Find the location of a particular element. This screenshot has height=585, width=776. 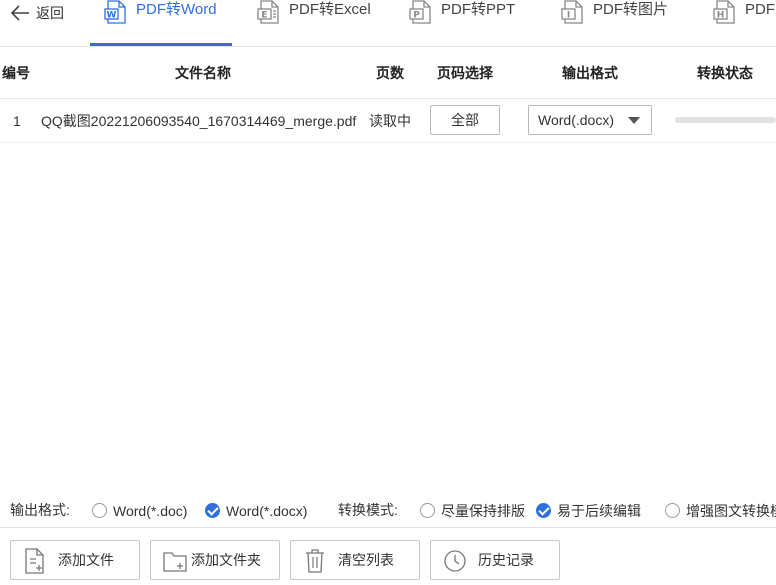

back-button: 返回 is located at coordinates (37, 13).